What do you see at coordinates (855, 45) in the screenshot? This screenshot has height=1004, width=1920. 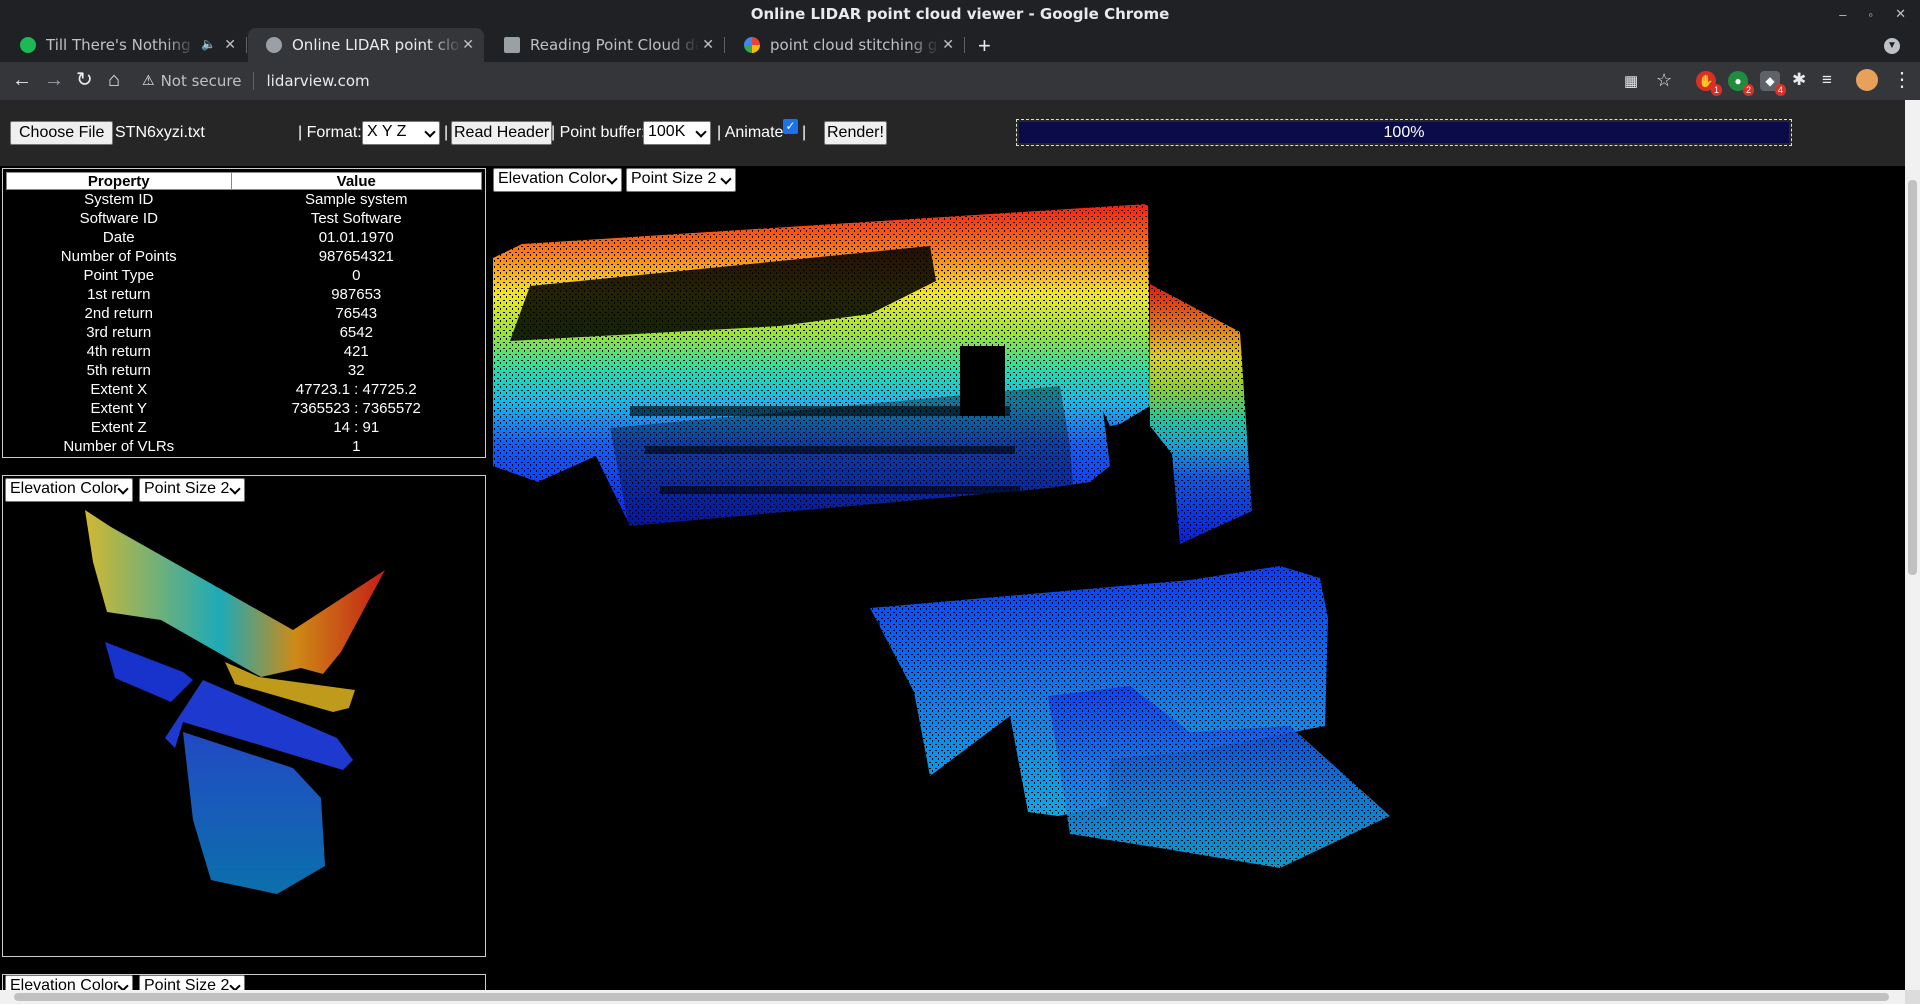 I see `tab-label: point cloud stitching github` at bounding box center [855, 45].